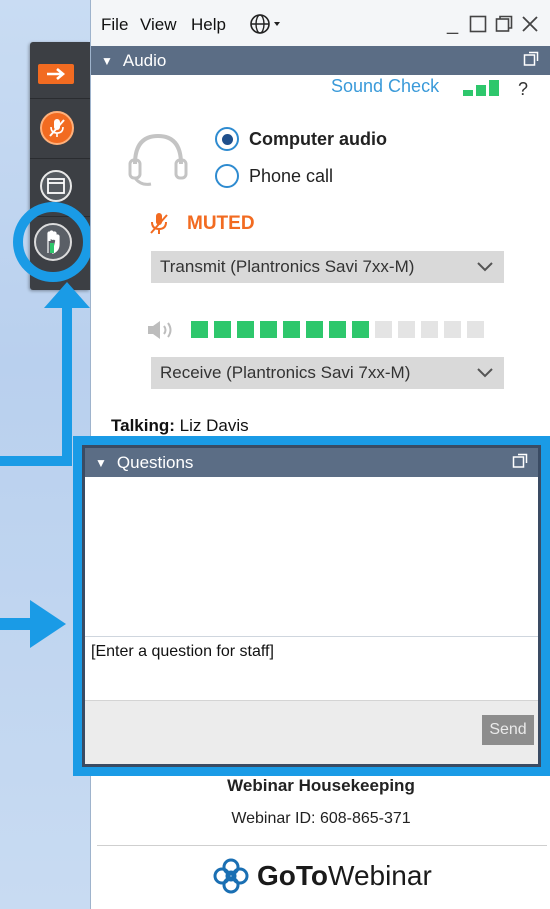 The image size is (550, 909). Describe the element at coordinates (321, 785) in the screenshot. I see `webinar-title: Webinar Housekeeping` at that location.